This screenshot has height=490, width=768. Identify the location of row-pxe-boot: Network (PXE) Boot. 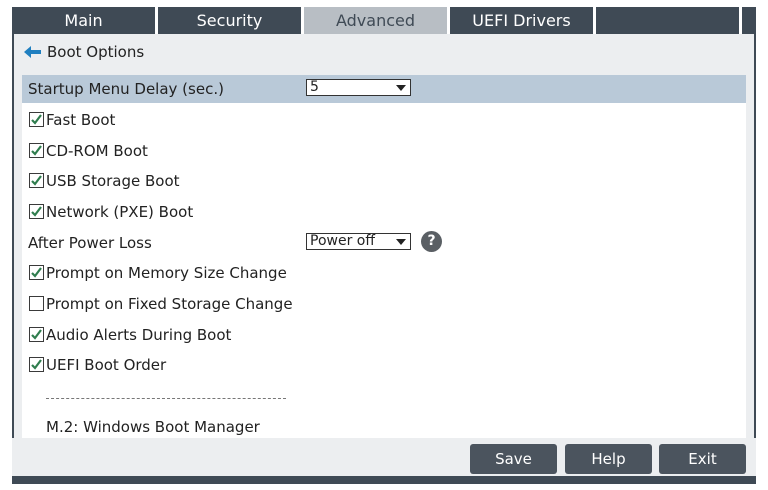
(384, 212).